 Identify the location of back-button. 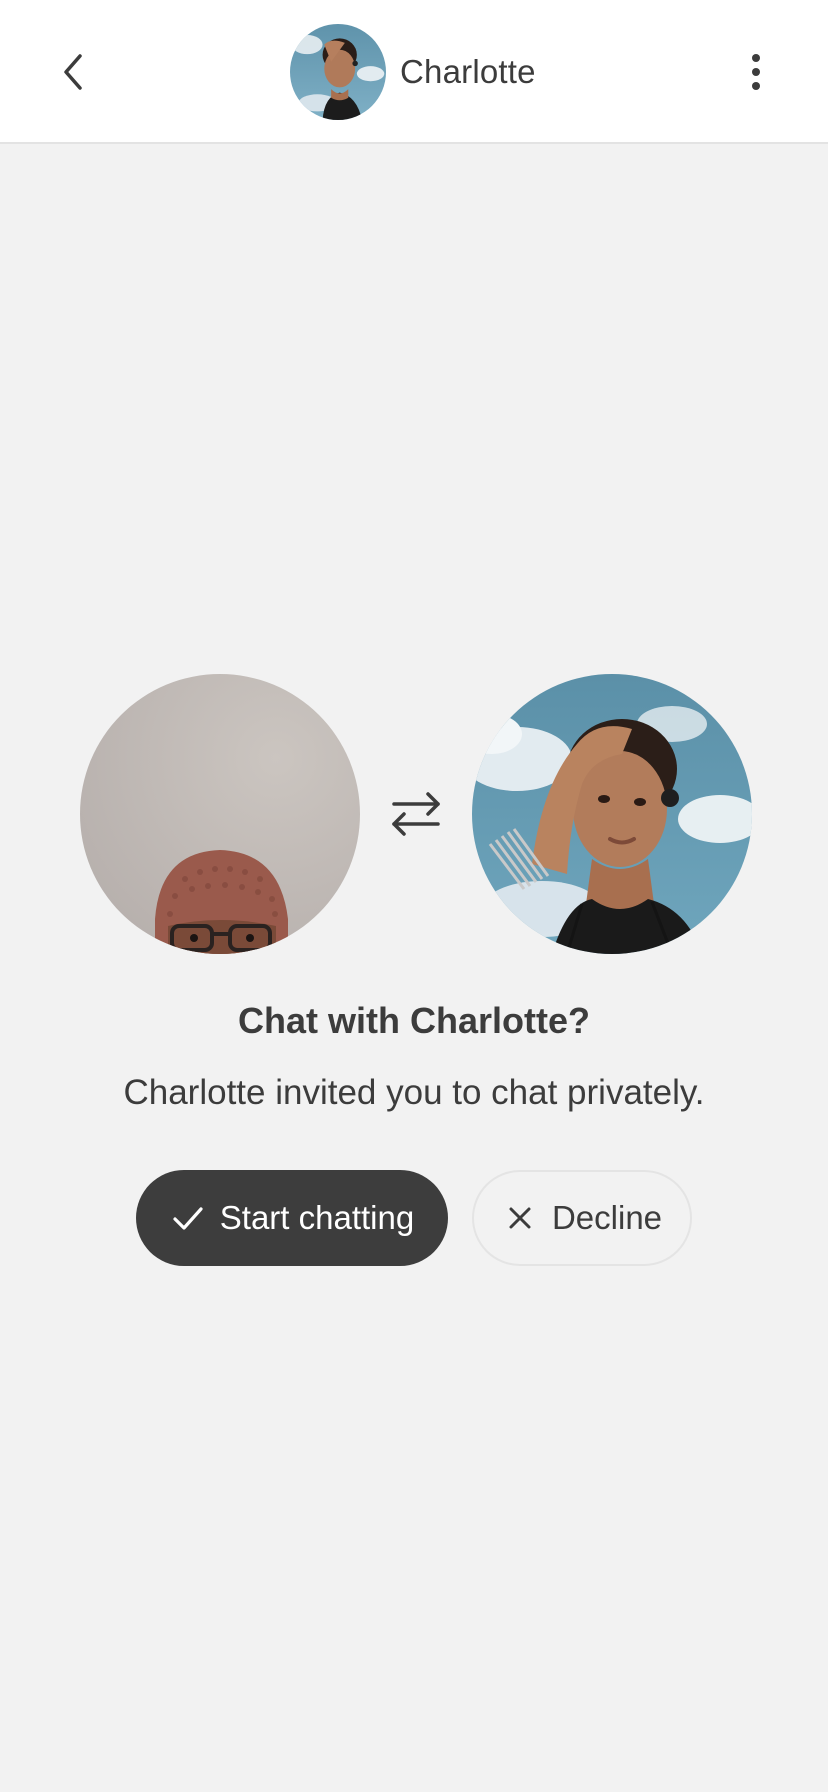
(72, 72).